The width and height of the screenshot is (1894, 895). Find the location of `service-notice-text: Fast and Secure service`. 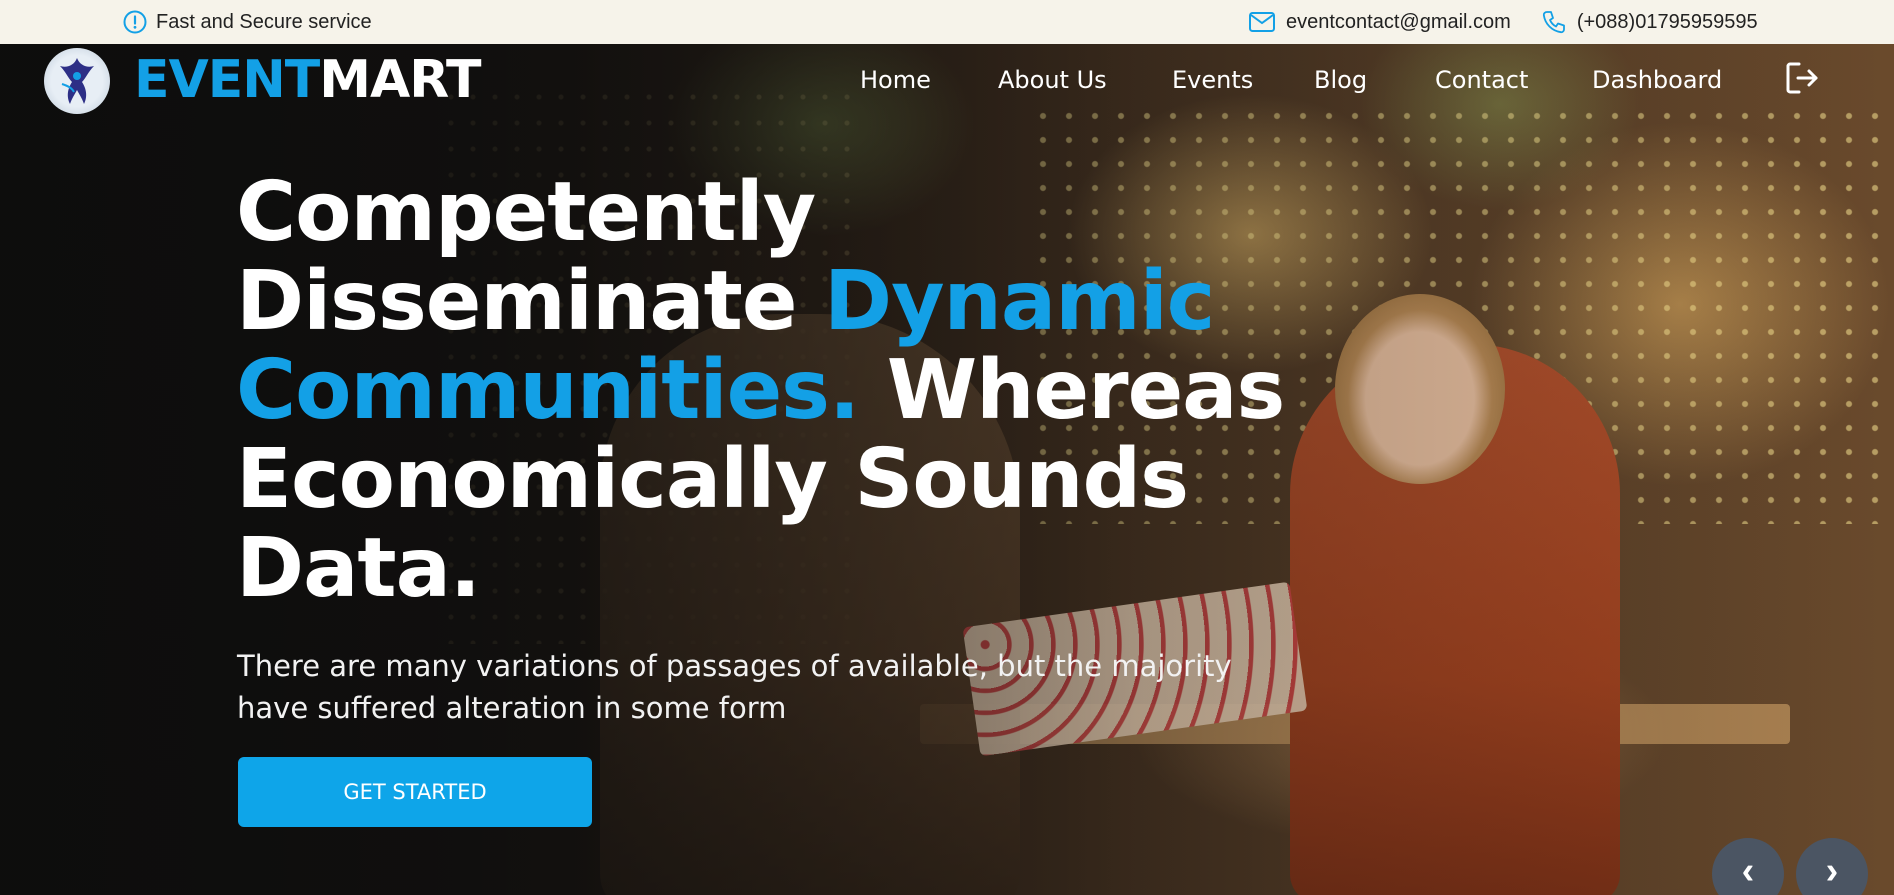

service-notice-text: Fast and Secure service is located at coordinates (264, 21).